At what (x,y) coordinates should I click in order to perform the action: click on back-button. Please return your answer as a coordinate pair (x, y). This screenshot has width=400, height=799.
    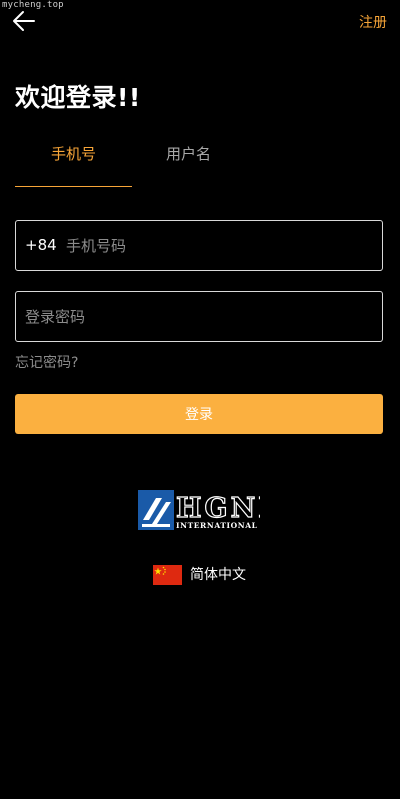
    Looking at the image, I should click on (24, 21).